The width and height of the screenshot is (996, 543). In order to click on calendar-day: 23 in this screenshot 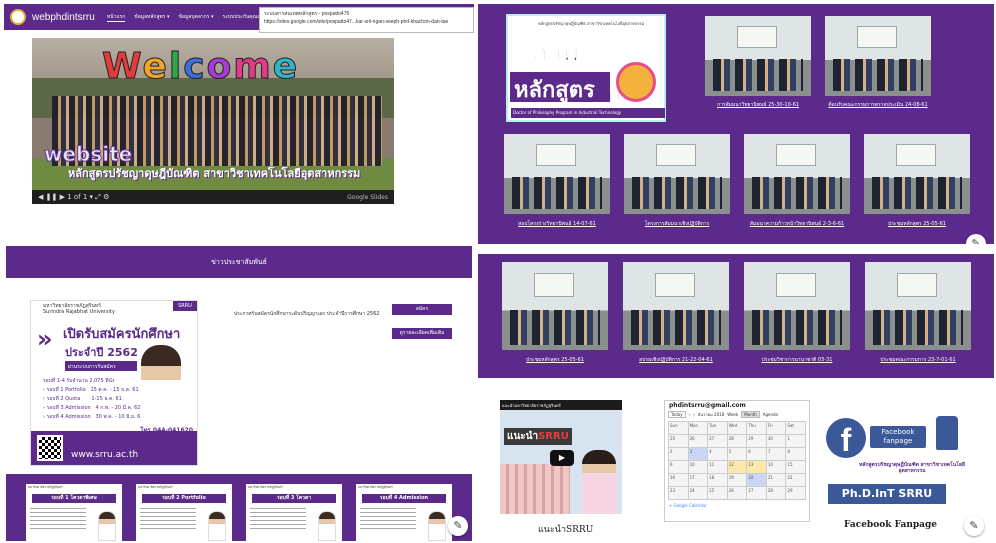, I will do `click(679, 493)`.